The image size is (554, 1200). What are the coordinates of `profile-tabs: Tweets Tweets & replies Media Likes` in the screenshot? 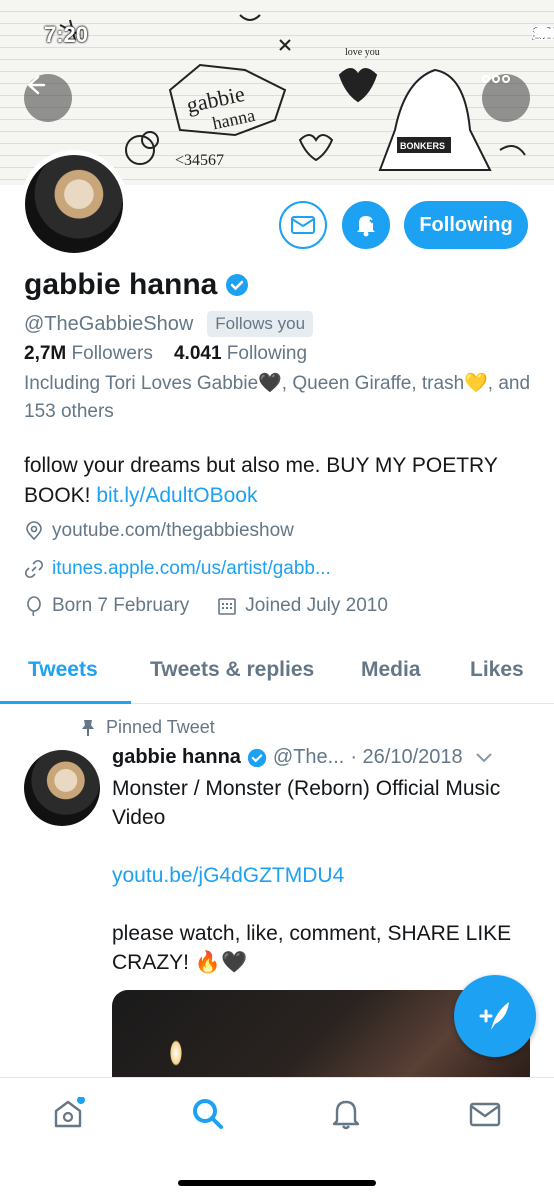 It's located at (277, 672).